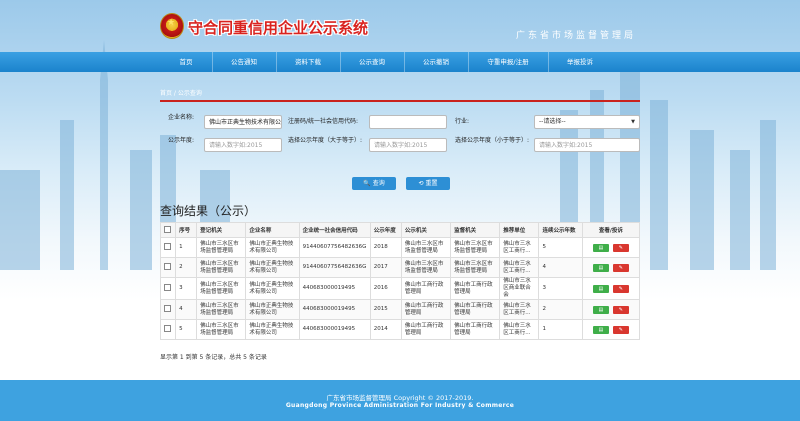 The height and width of the screenshot is (421, 800). Describe the element at coordinates (560, 309) in the screenshot. I see `cell-years: 2` at that location.